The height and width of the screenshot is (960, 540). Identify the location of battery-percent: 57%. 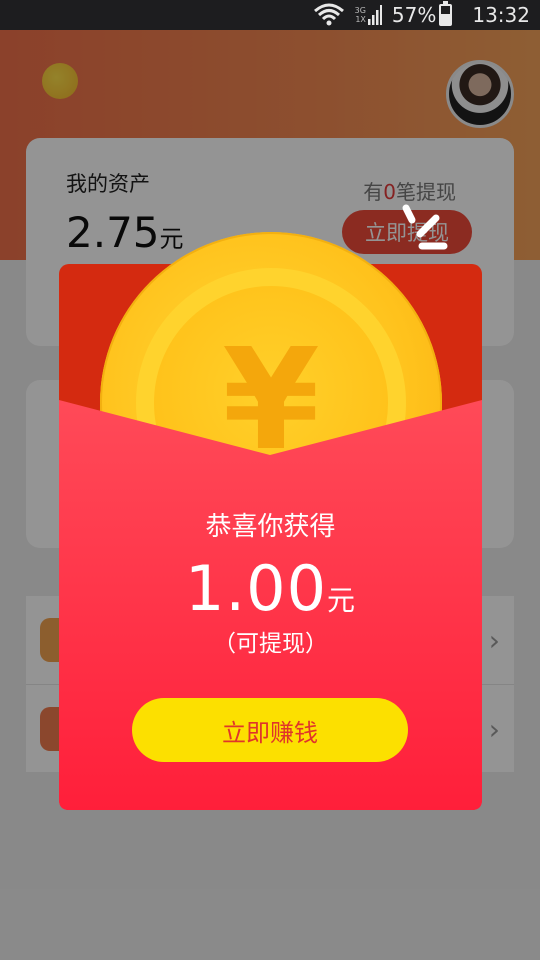
(414, 15).